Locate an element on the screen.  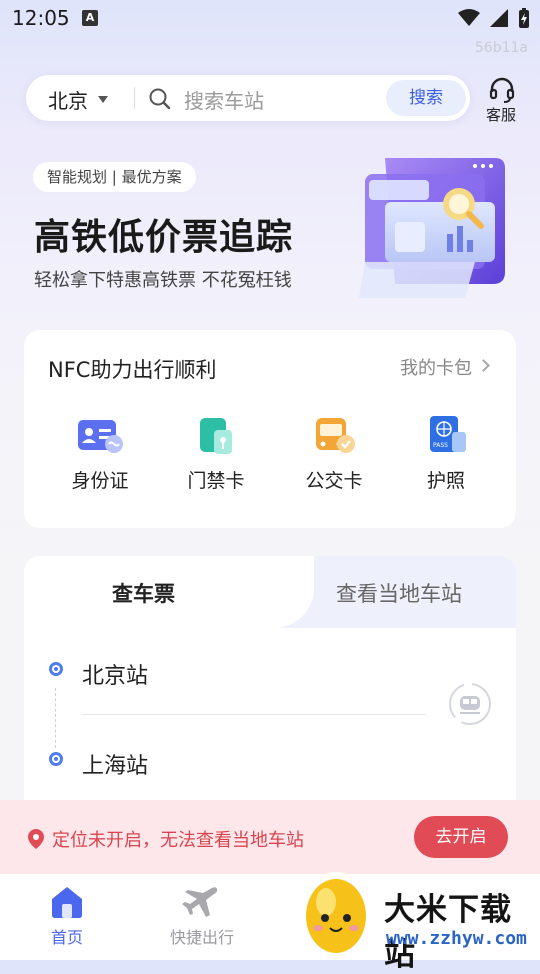
caret-down-icon is located at coordinates (103, 99).